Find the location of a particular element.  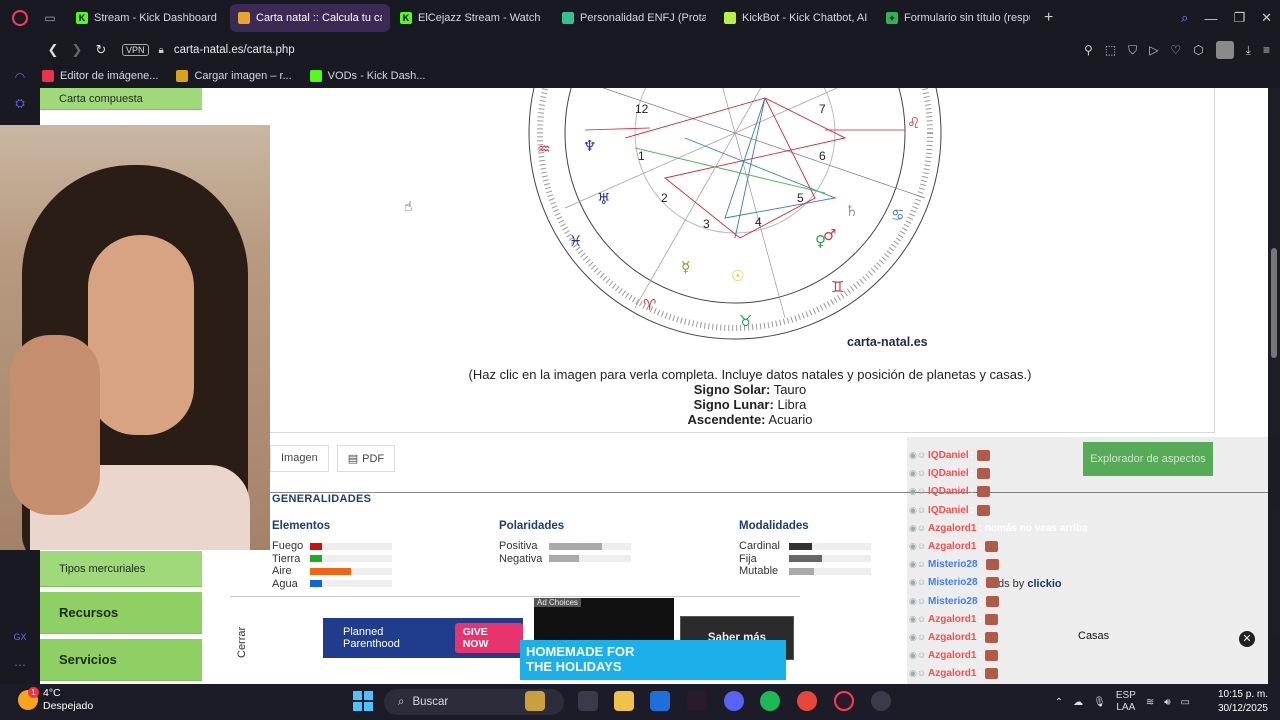

holiday-ad: HOMEMADE FOR THE HOLIDAYS is located at coordinates (653, 660).